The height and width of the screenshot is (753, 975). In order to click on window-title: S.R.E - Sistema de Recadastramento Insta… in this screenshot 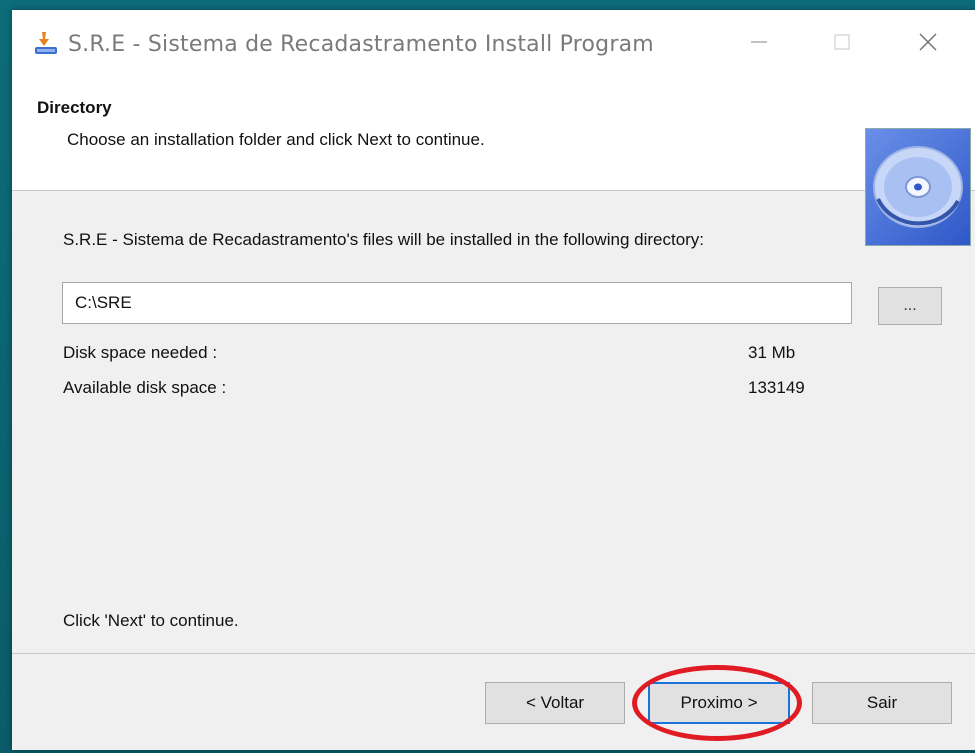, I will do `click(361, 44)`.